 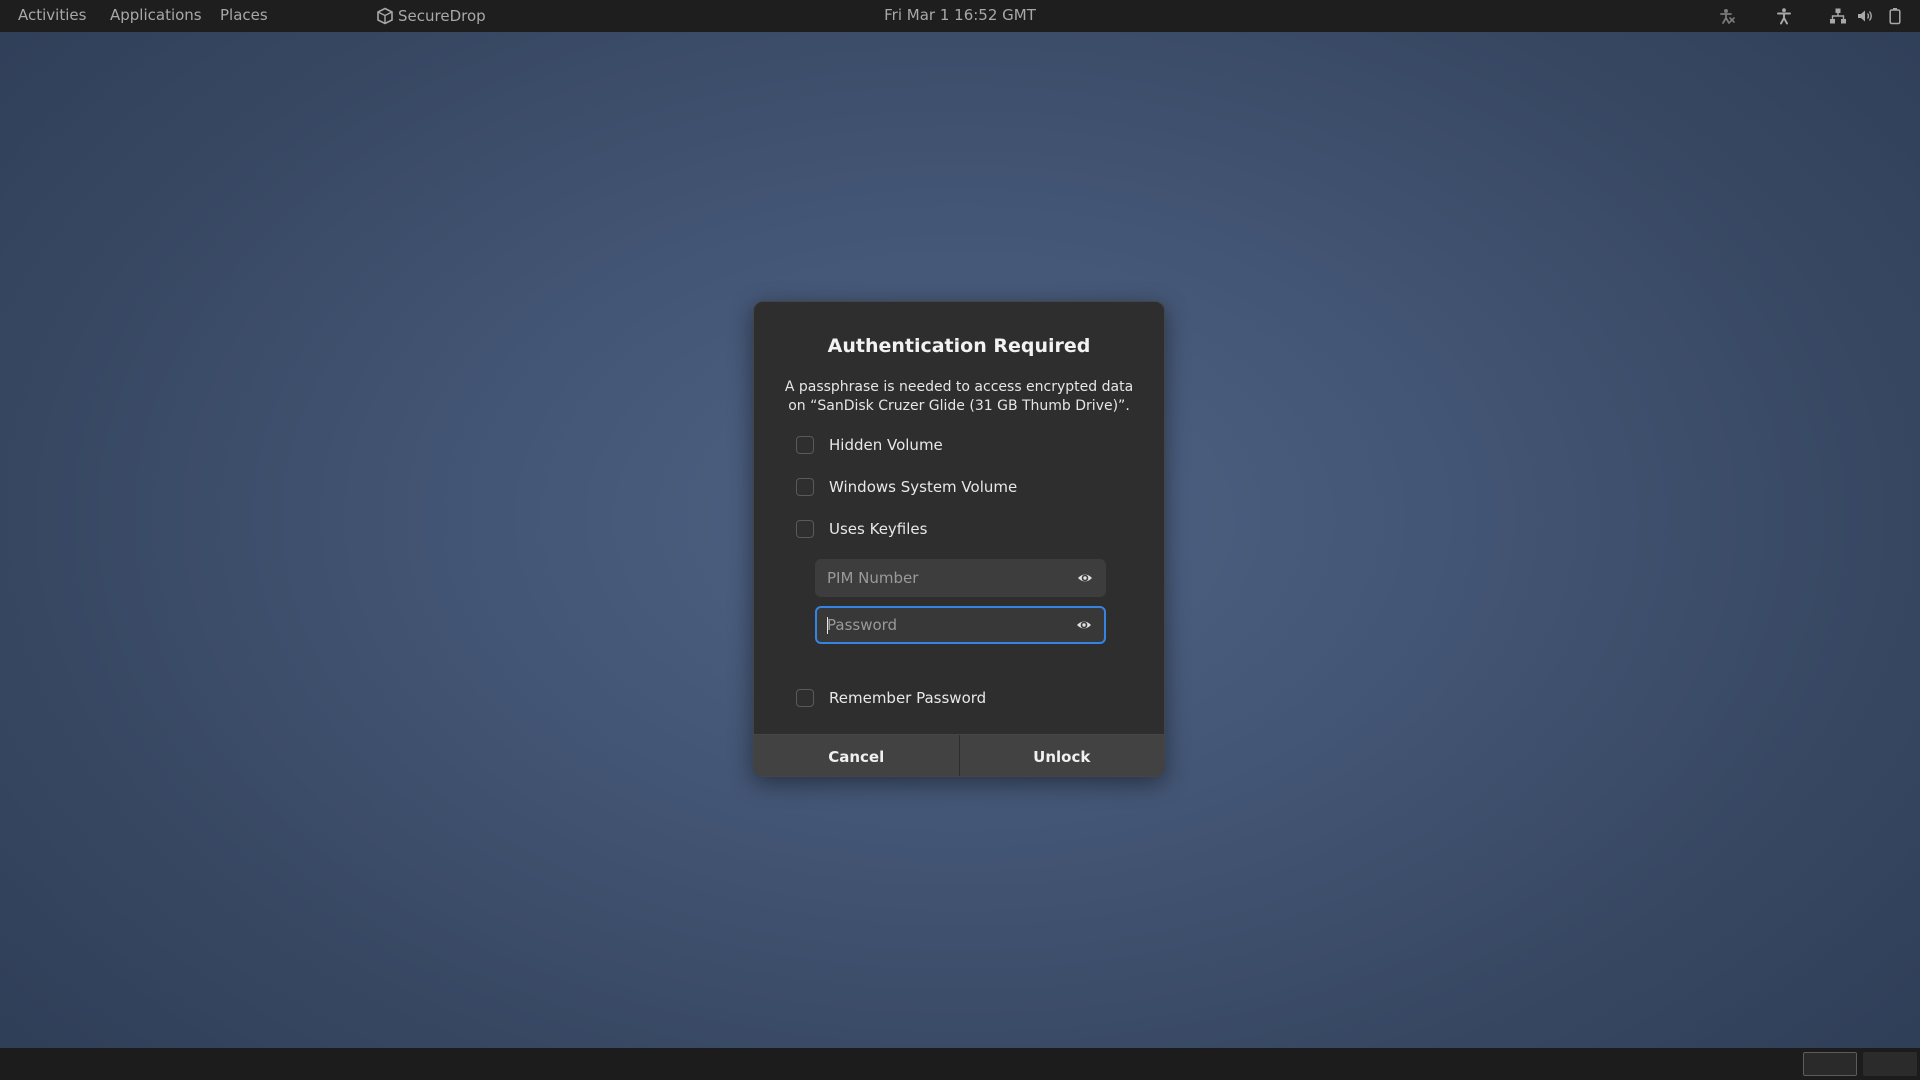 What do you see at coordinates (1865, 16) in the screenshot?
I see `volume-icon` at bounding box center [1865, 16].